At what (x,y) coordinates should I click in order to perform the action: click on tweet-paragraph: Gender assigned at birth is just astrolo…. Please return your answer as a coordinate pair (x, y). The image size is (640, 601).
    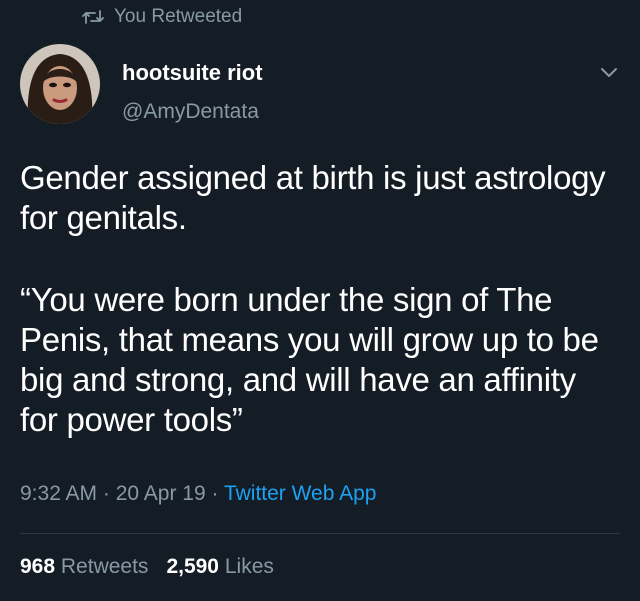
    Looking at the image, I should click on (313, 197).